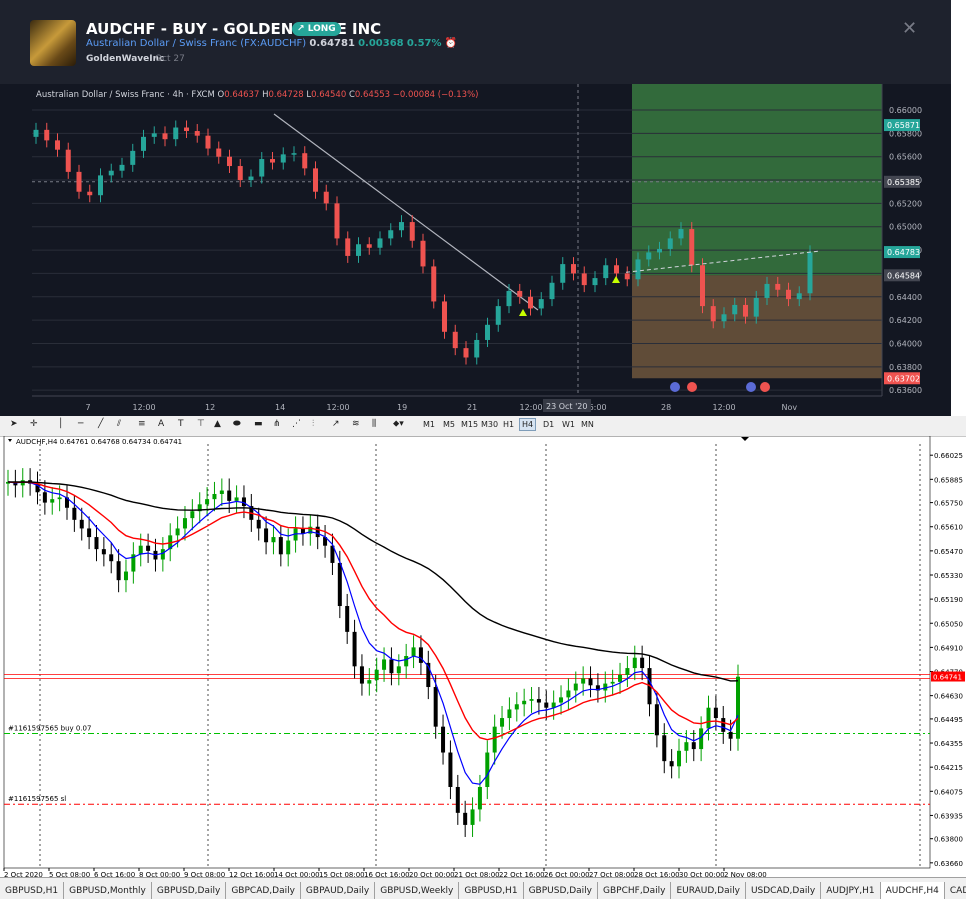  What do you see at coordinates (948, 600) in the screenshot?
I see `mt-price-tick: 0.65190` at bounding box center [948, 600].